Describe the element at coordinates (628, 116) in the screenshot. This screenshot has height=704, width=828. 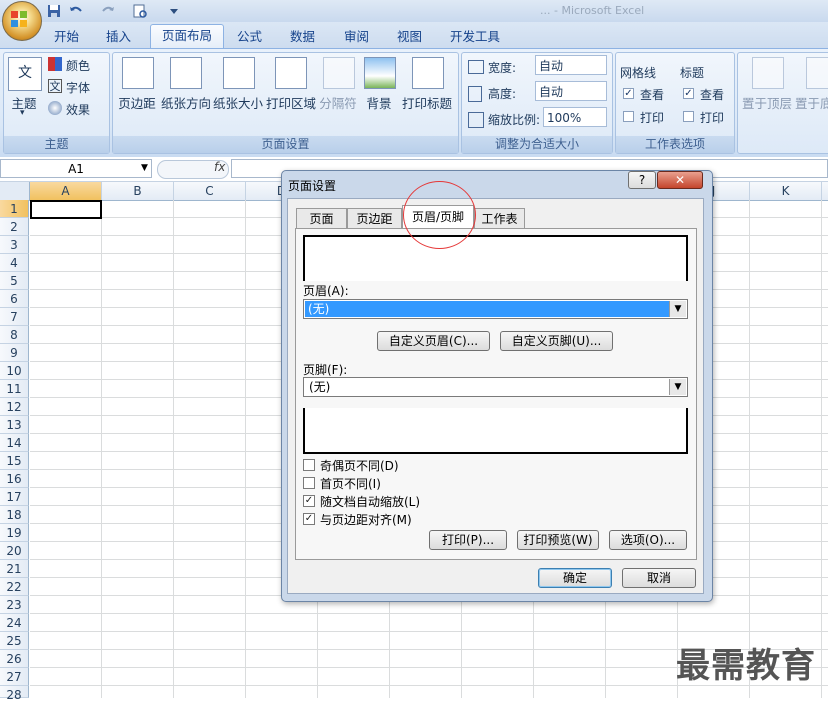
I see `gridlines-print-checkbox` at that location.